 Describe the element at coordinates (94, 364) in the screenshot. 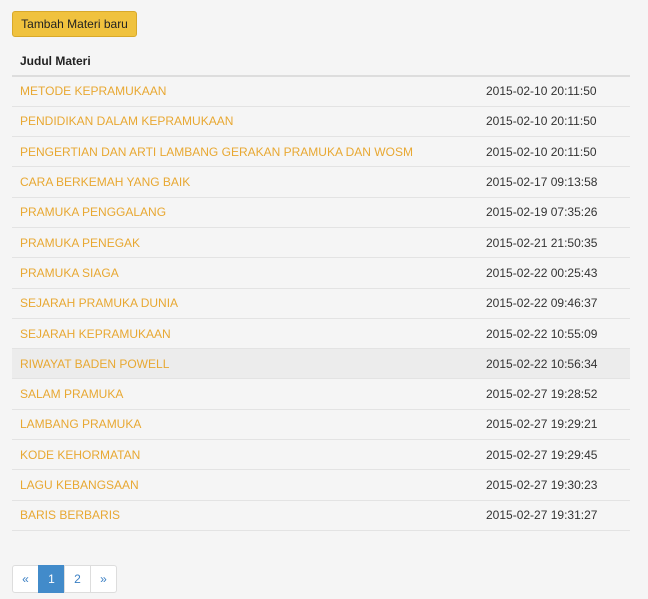

I see `materi-title-link: RIWAYAT BADEN POWELL` at that location.